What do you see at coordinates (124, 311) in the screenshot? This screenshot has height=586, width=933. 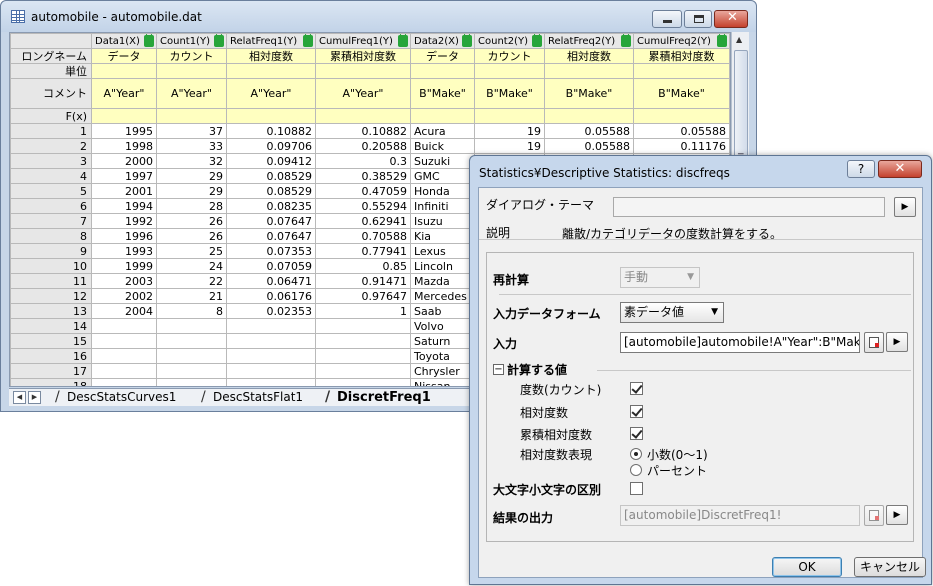 I see `table-cell: 2004` at bounding box center [124, 311].